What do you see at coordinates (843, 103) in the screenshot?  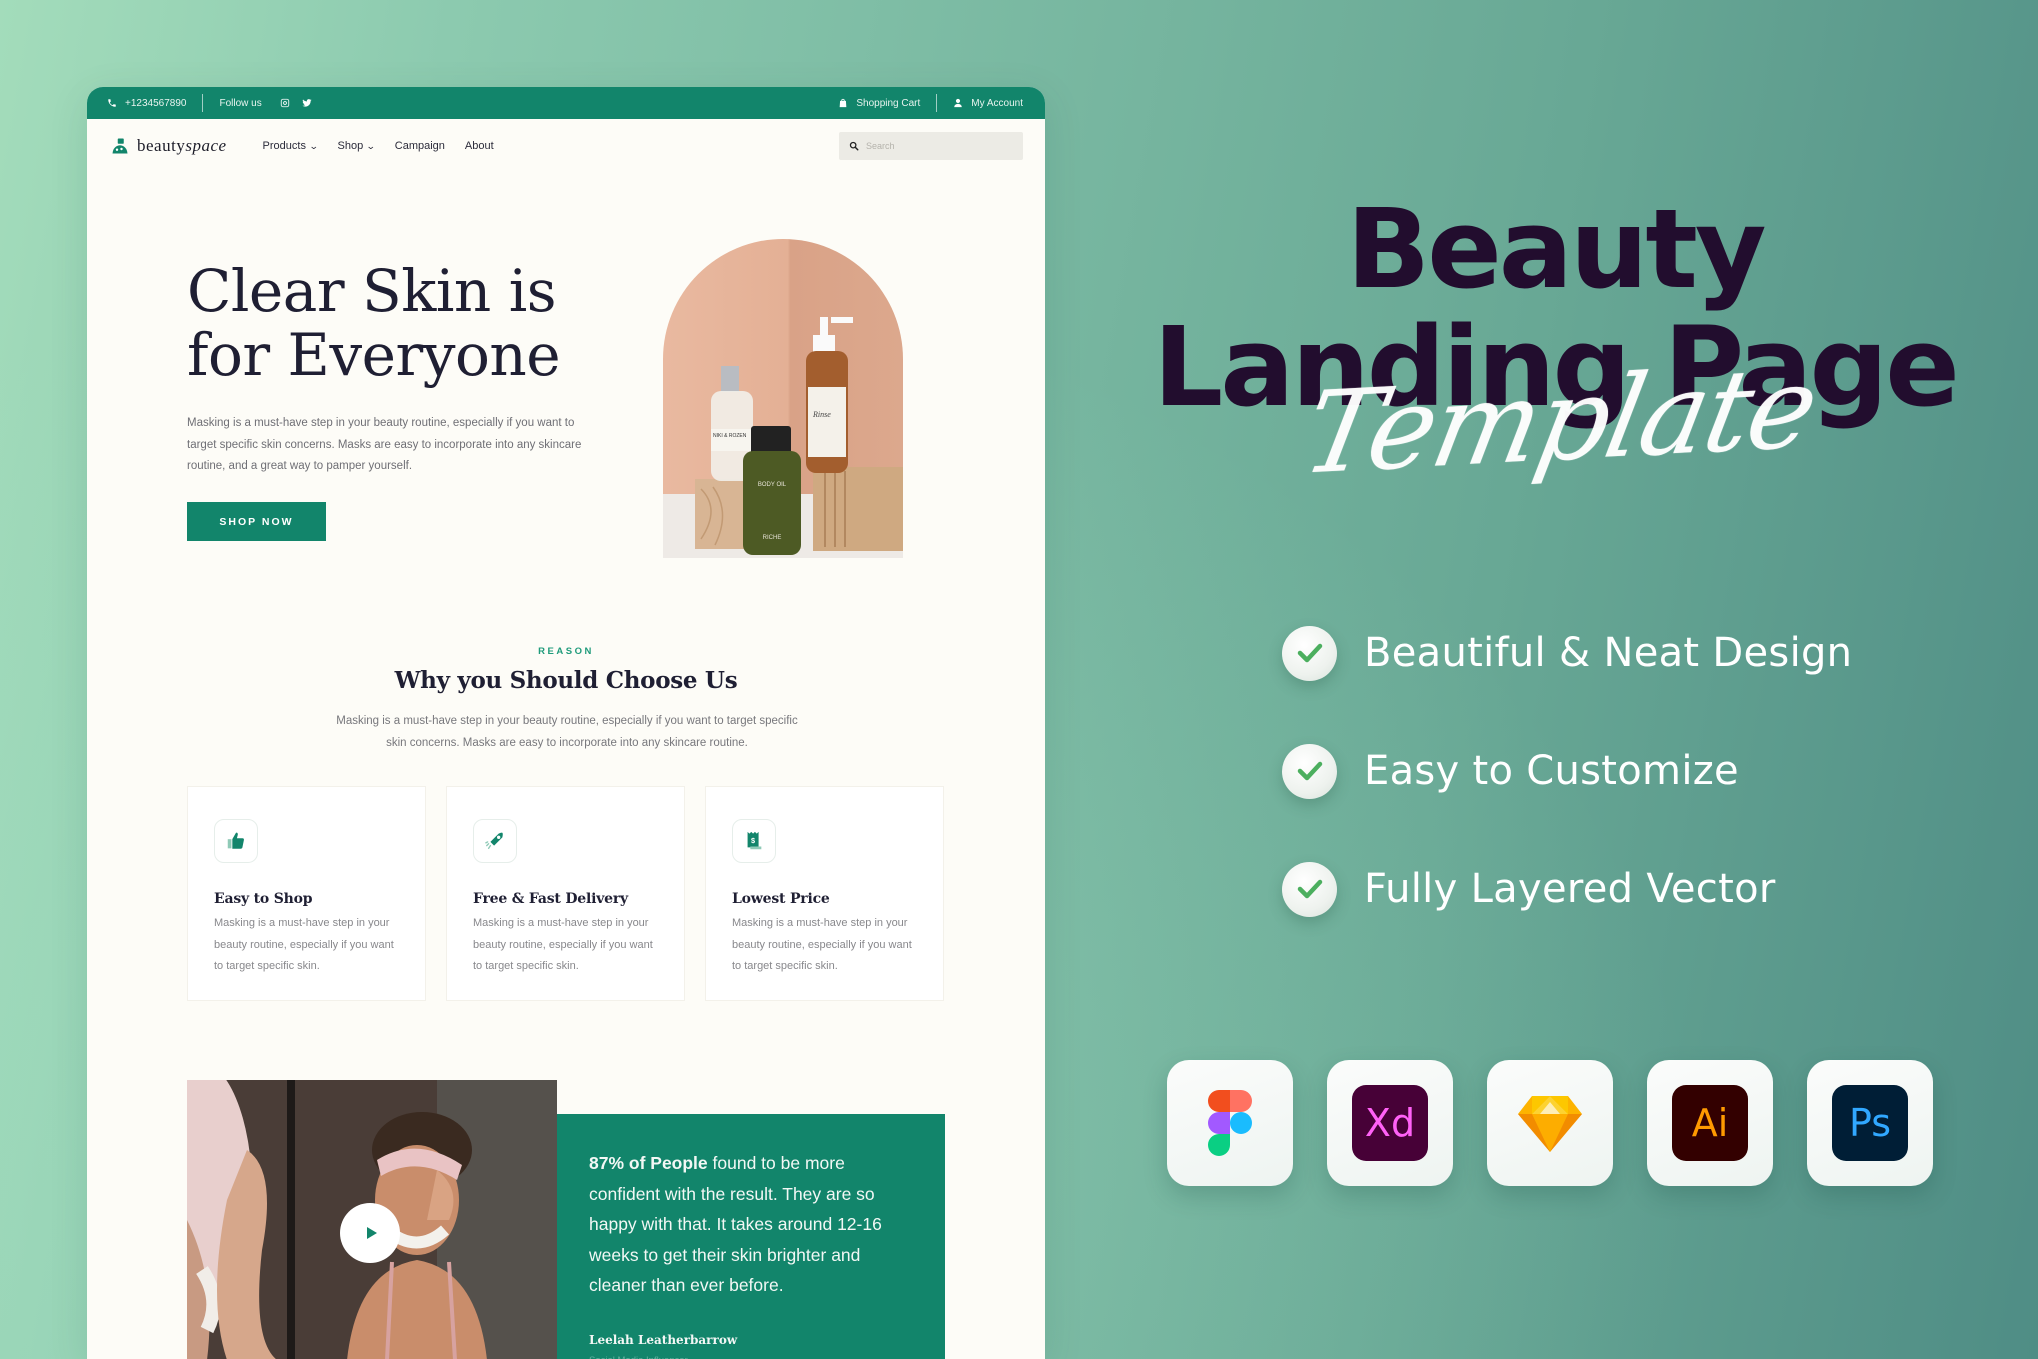 I see `shopping-bag-icon` at bounding box center [843, 103].